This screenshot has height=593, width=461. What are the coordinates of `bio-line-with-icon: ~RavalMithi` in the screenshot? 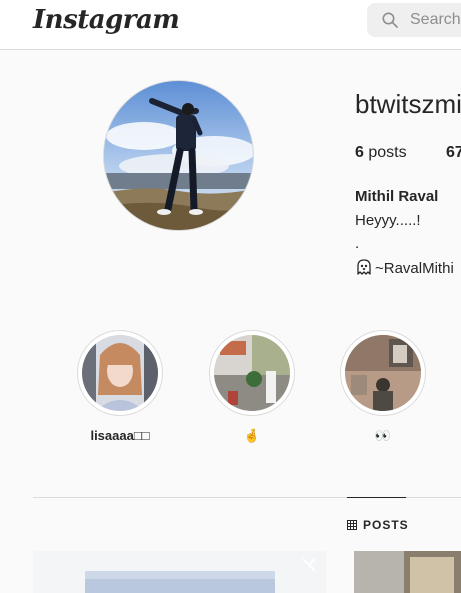 It's located at (404, 268).